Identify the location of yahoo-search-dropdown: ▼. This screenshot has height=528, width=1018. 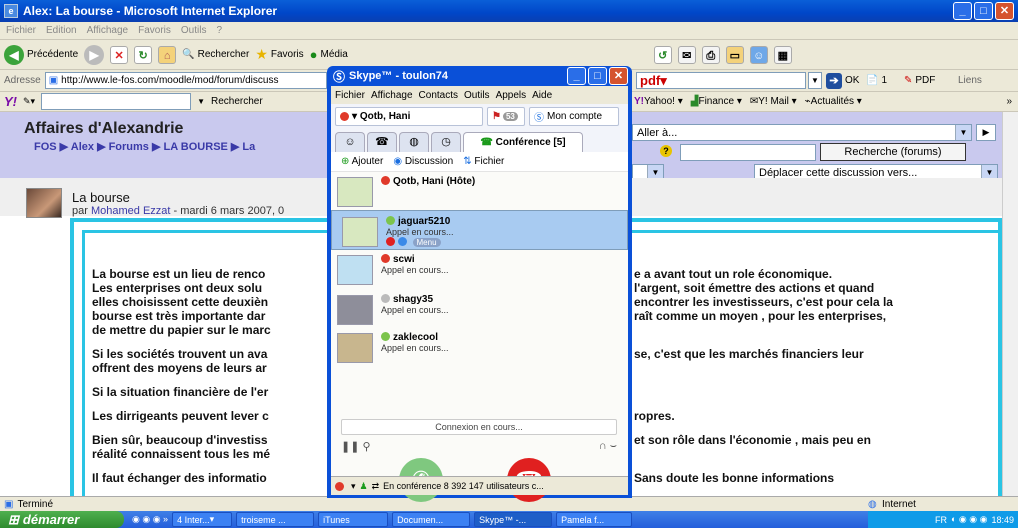
(201, 101).